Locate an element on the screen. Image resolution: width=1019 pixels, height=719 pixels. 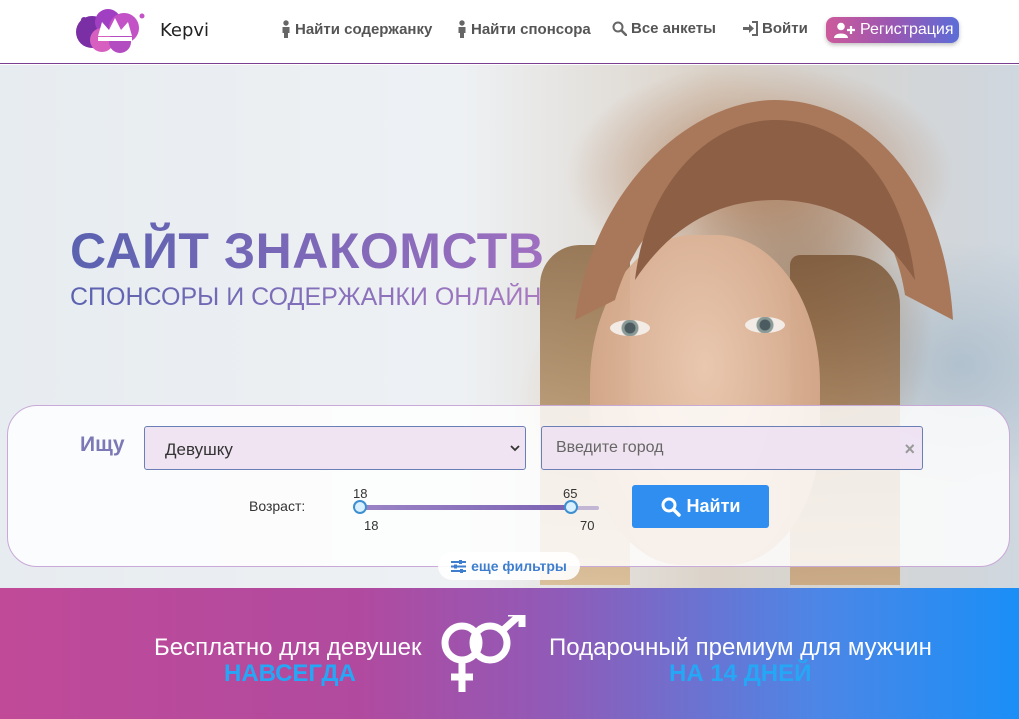
register-button-label: Регистрация is located at coordinates (907, 29).